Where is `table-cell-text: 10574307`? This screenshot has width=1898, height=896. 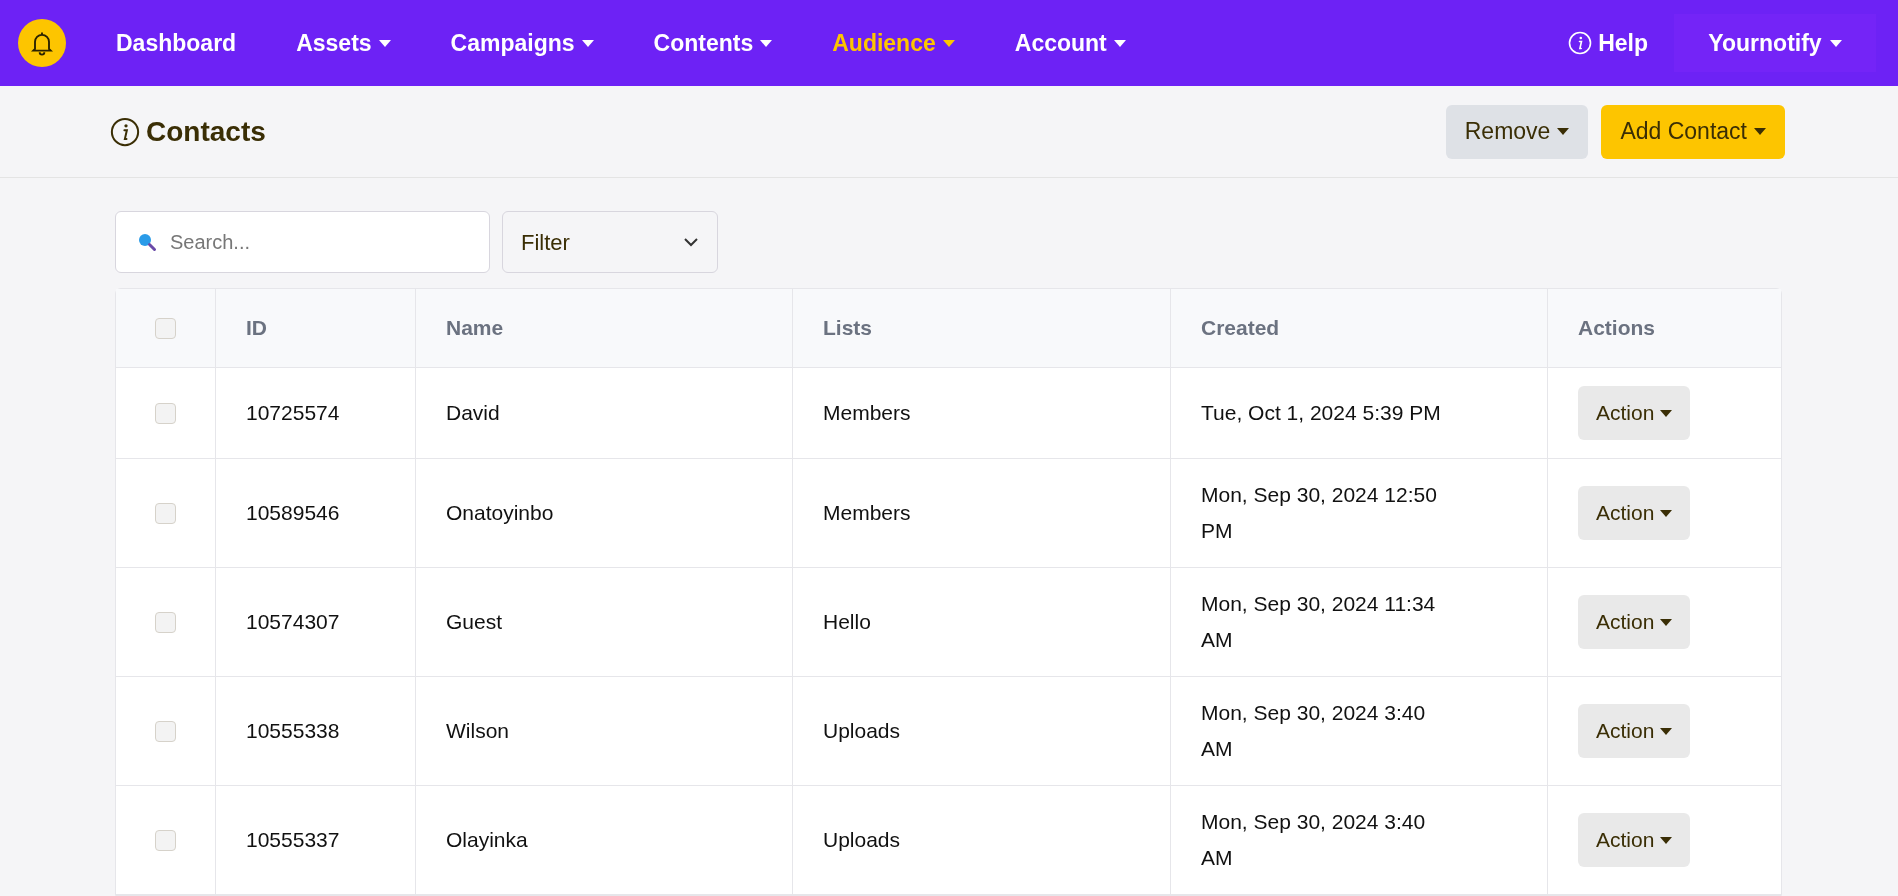 table-cell-text: 10574307 is located at coordinates (293, 622).